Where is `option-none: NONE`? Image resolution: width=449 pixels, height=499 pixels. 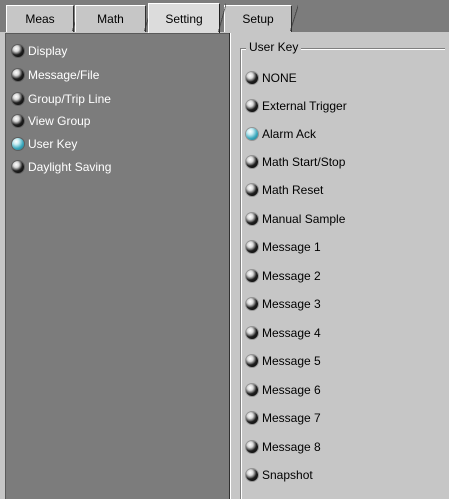 option-none: NONE is located at coordinates (271, 78).